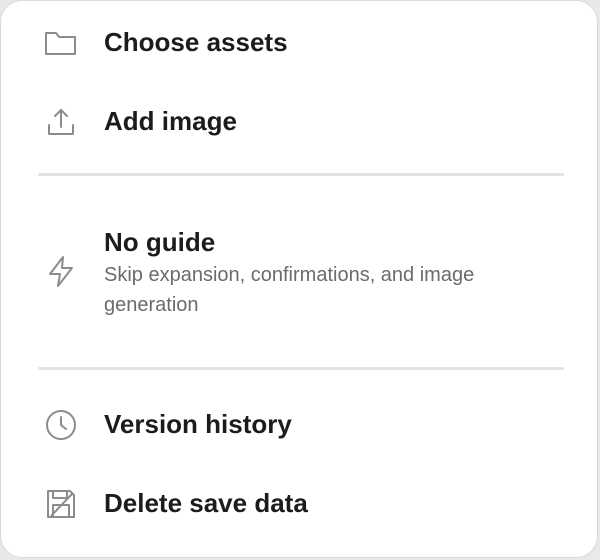  Describe the element at coordinates (61, 122) in the screenshot. I see `upload-icon` at that location.